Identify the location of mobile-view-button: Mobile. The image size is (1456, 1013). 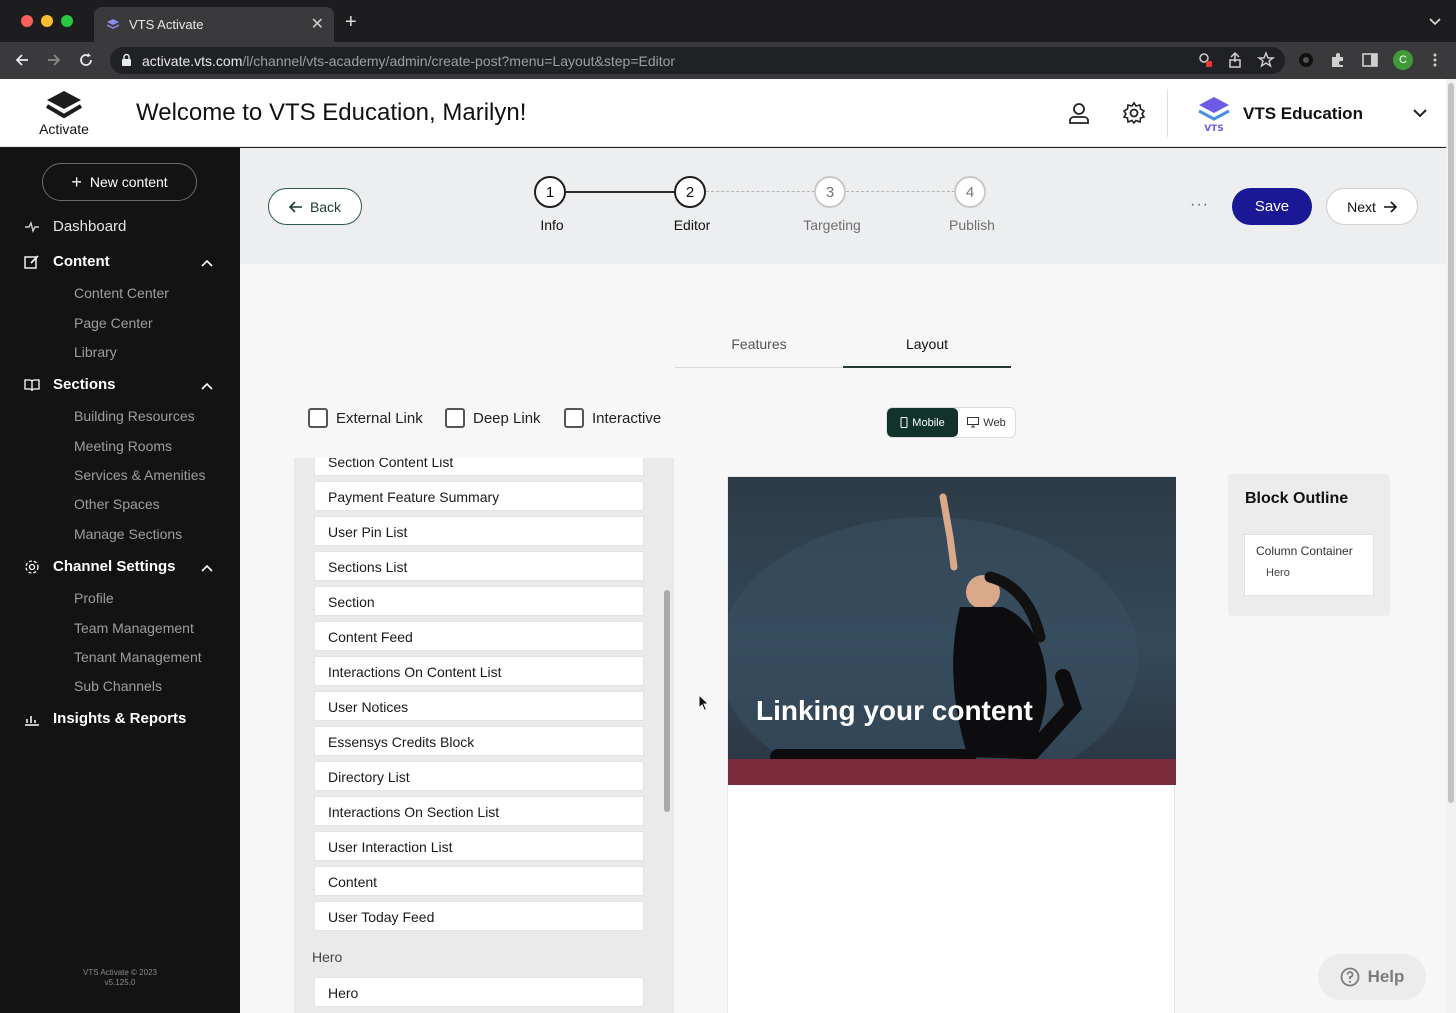
(922, 422).